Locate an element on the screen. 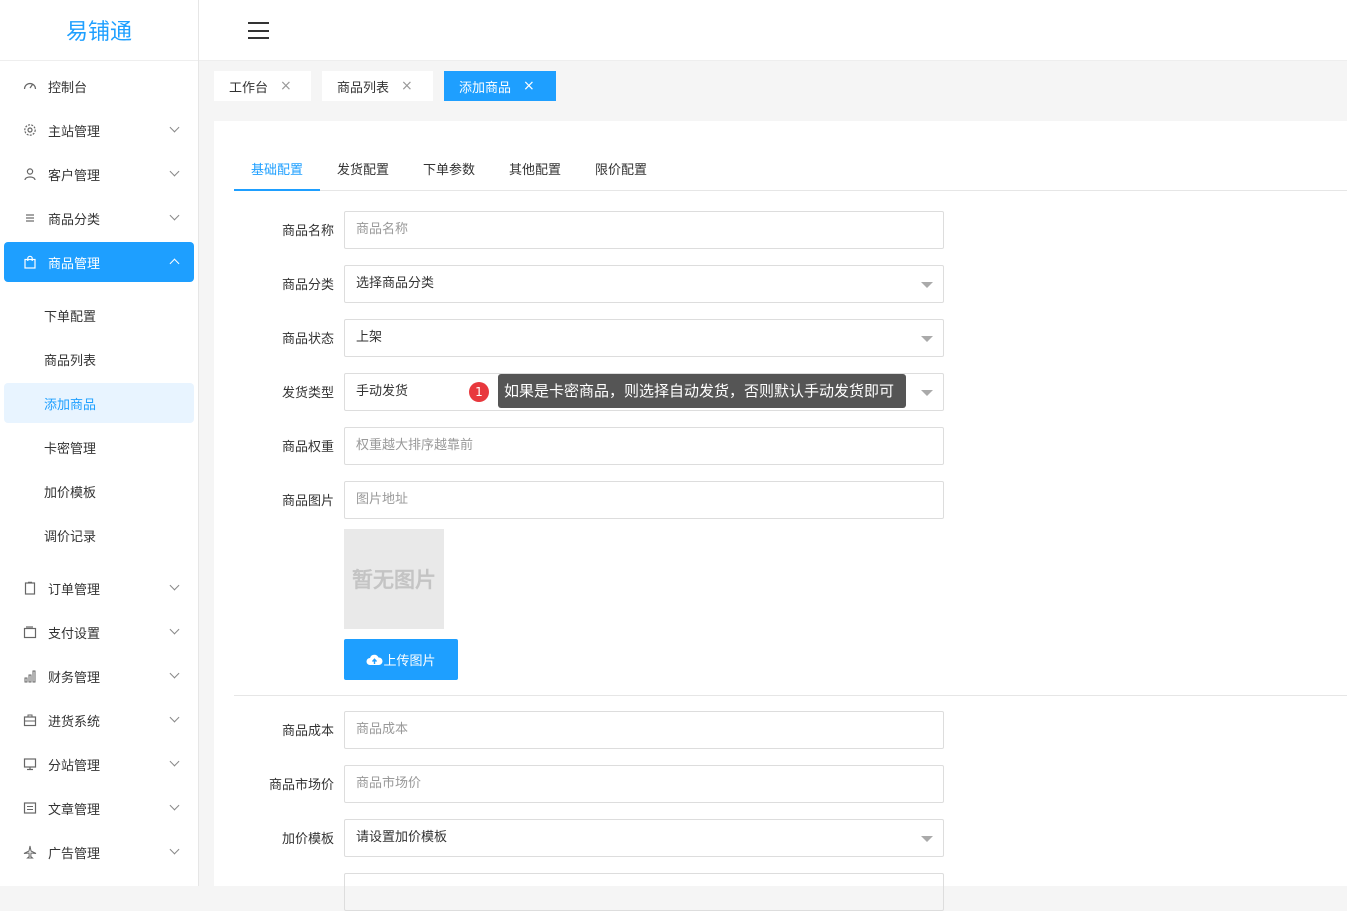  sidebar-item-finance: 财务管理 is located at coordinates (99, 676).